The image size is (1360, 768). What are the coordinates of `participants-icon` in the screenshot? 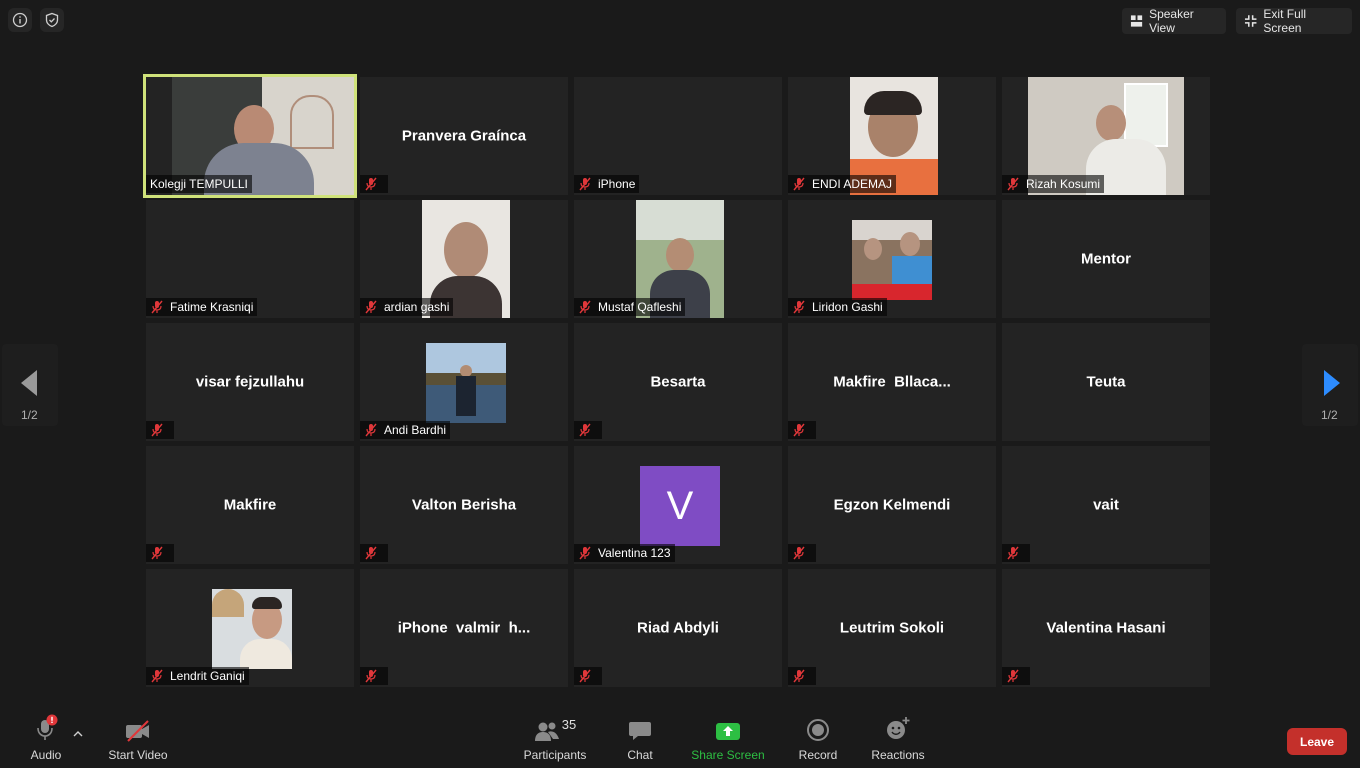 It's located at (546, 731).